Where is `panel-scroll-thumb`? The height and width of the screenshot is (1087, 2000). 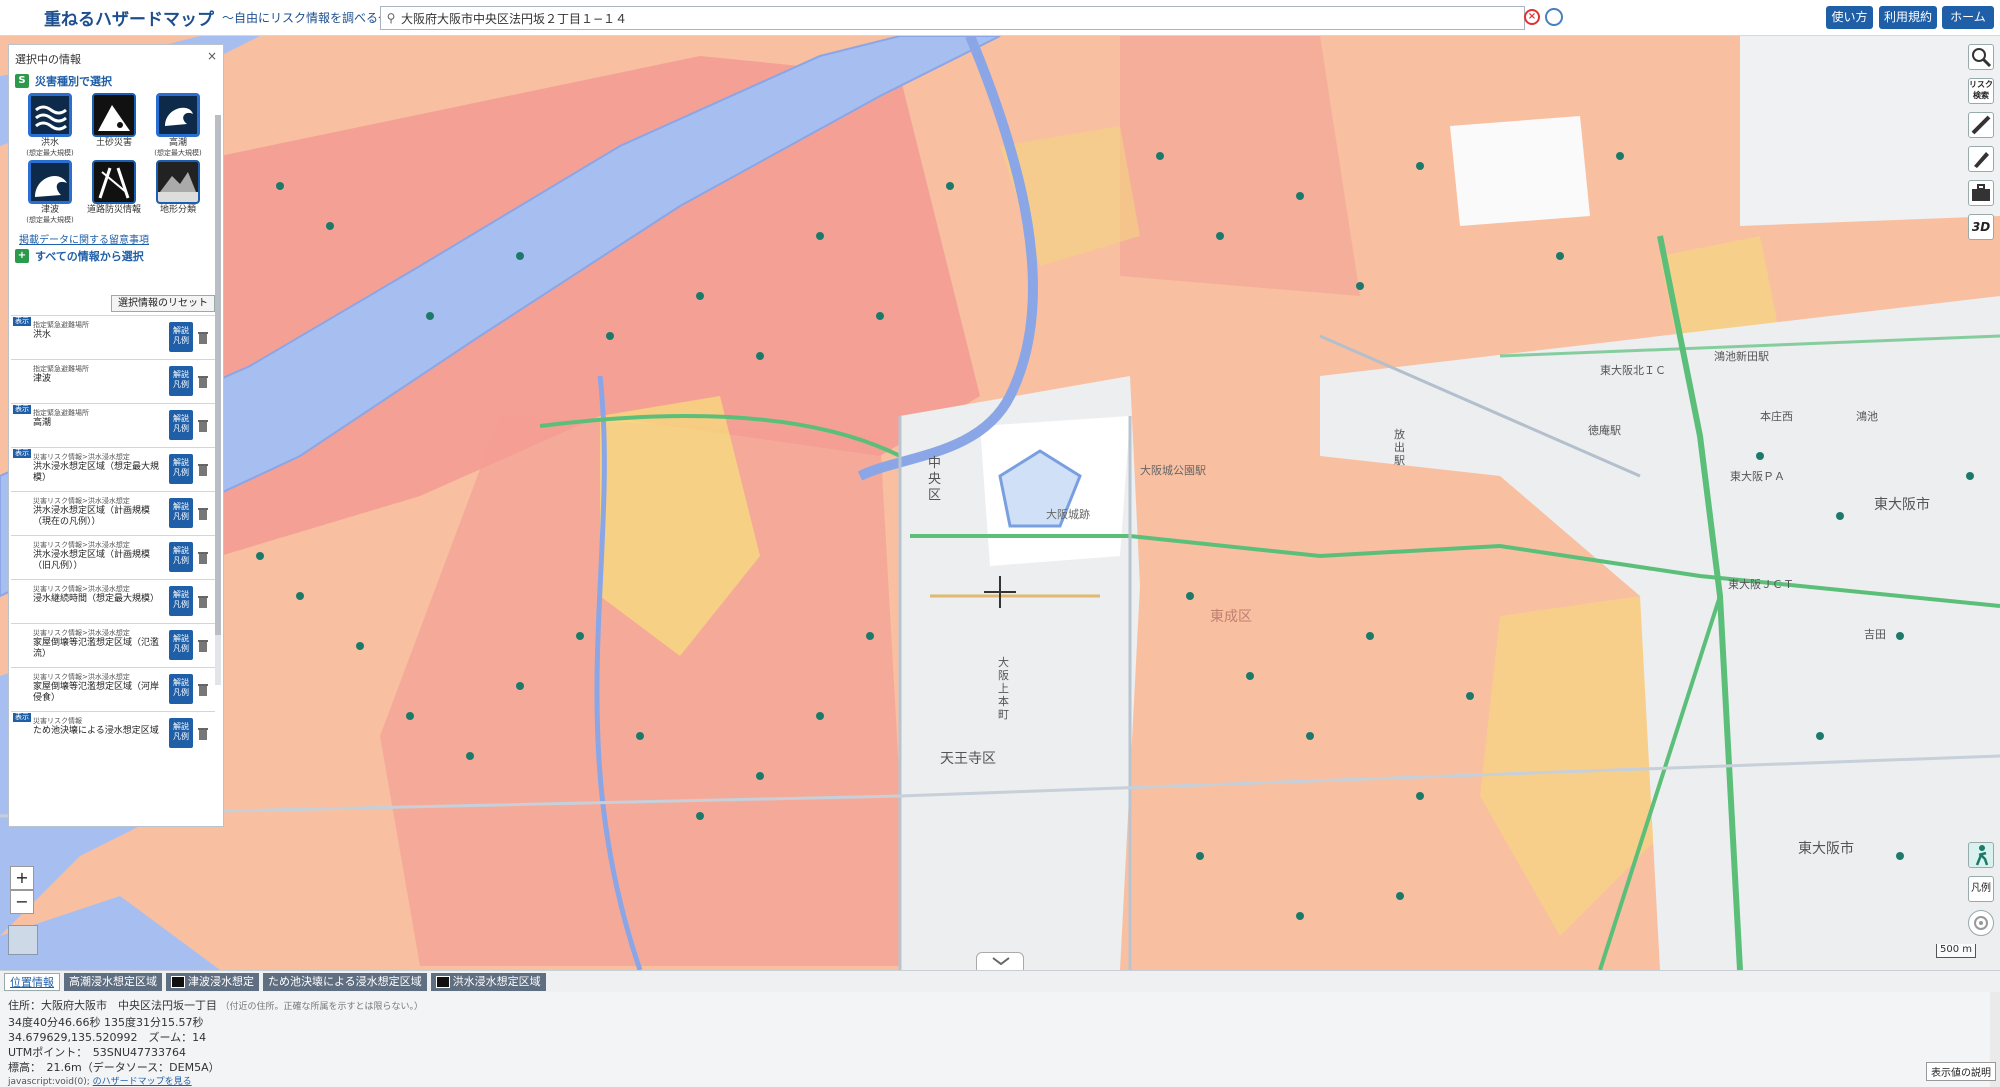 panel-scroll-thumb is located at coordinates (218, 375).